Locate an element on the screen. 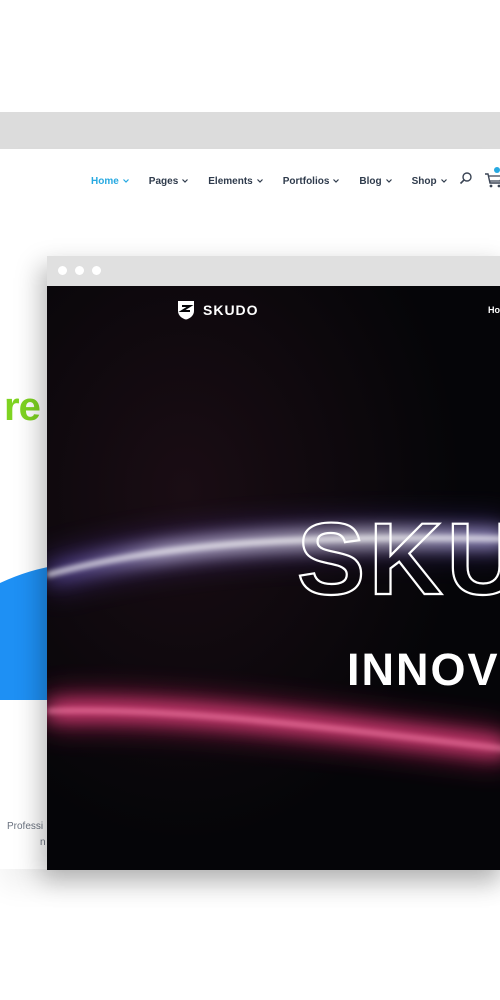 The image size is (500, 1000). nav-item-label: Shop is located at coordinates (424, 181).